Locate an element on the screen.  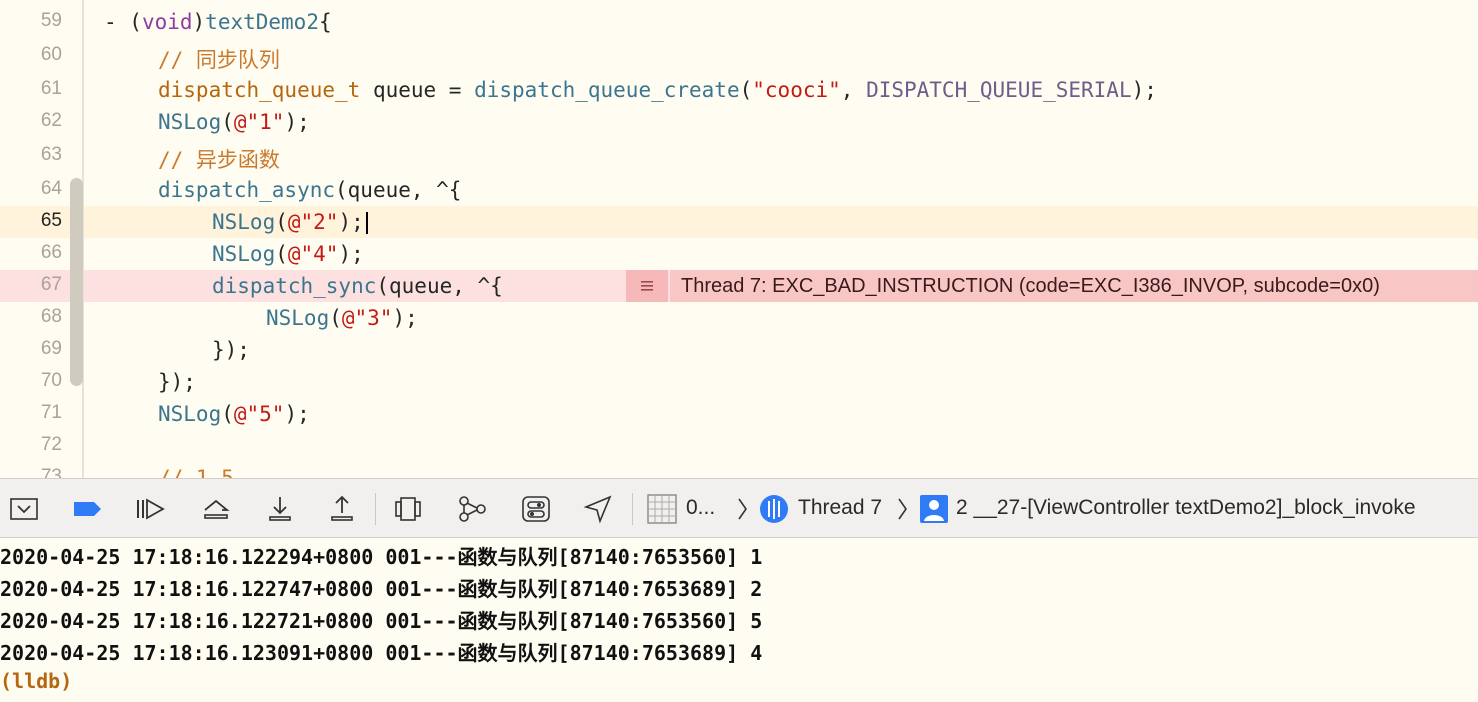
code-line: 69 }); is located at coordinates (739, 350).